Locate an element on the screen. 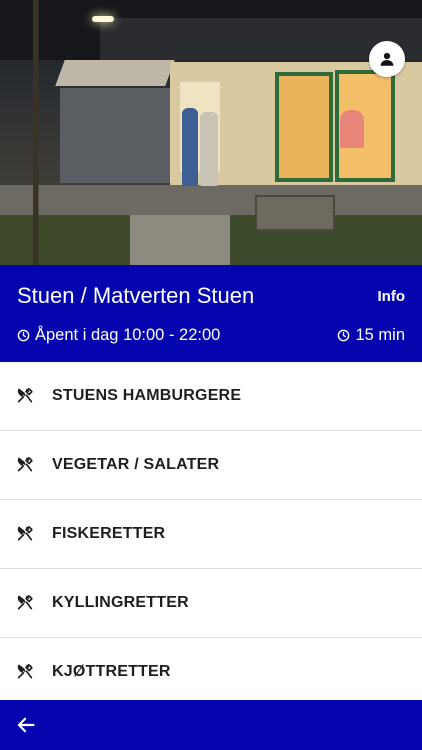 The width and height of the screenshot is (422, 750). back-button is located at coordinates (26, 725).